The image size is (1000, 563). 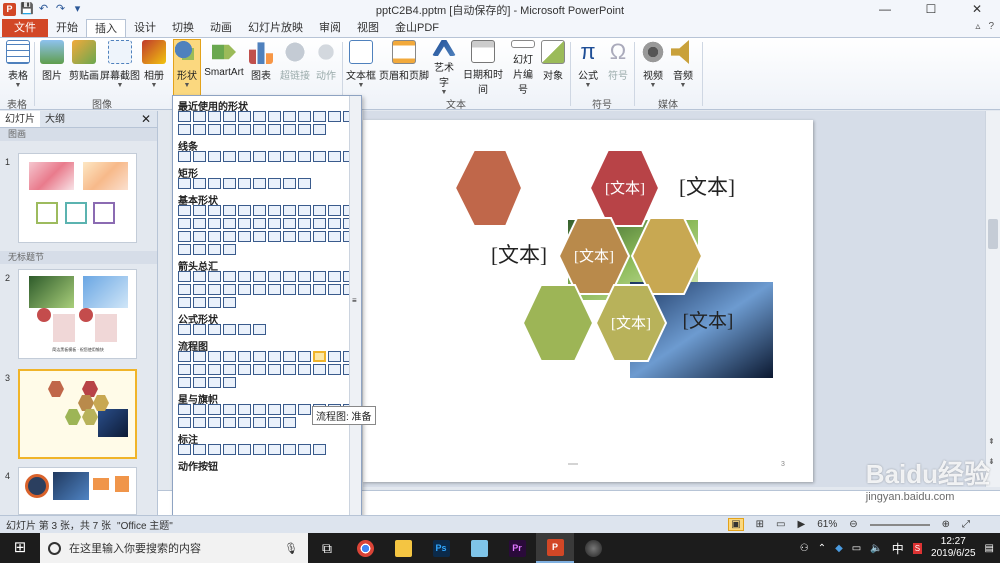 What do you see at coordinates (154, 68) in the screenshot?
I see `album-button: 相册 ▼` at bounding box center [154, 68].